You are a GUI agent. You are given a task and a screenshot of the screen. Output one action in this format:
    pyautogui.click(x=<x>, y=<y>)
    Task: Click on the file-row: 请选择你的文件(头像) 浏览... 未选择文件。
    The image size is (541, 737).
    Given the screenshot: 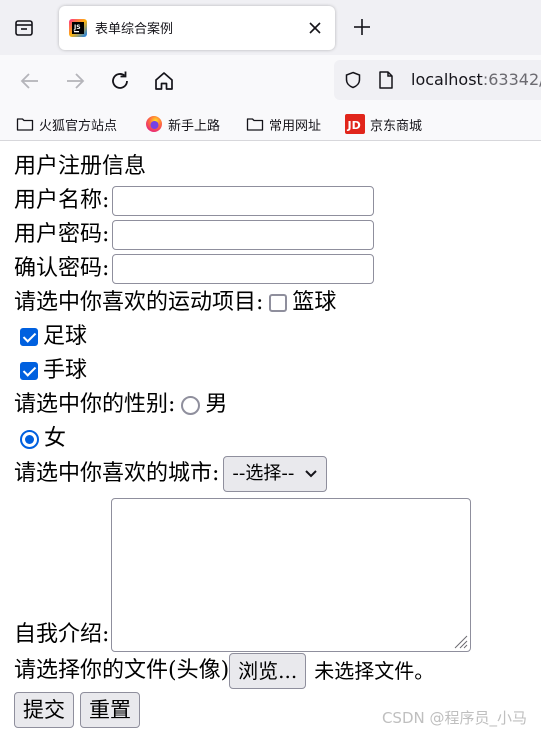 What is the action you would take?
    pyautogui.click(x=274, y=671)
    